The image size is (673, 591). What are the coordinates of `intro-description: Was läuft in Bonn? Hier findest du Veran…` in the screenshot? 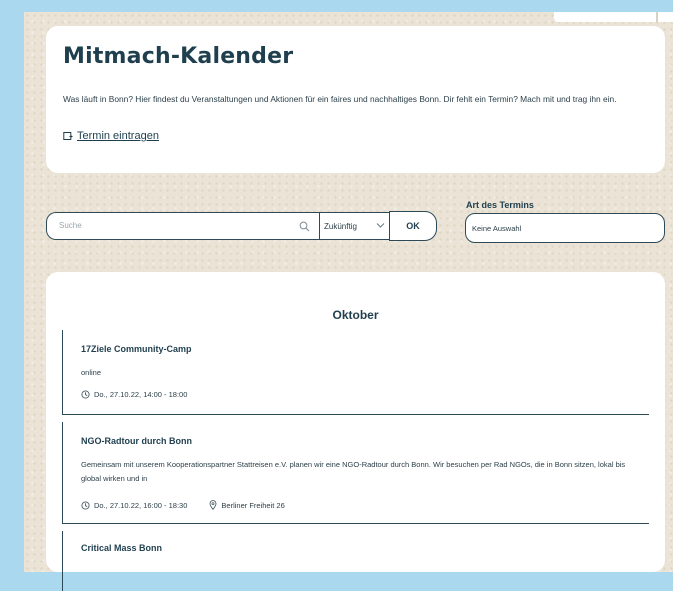 It's located at (340, 99).